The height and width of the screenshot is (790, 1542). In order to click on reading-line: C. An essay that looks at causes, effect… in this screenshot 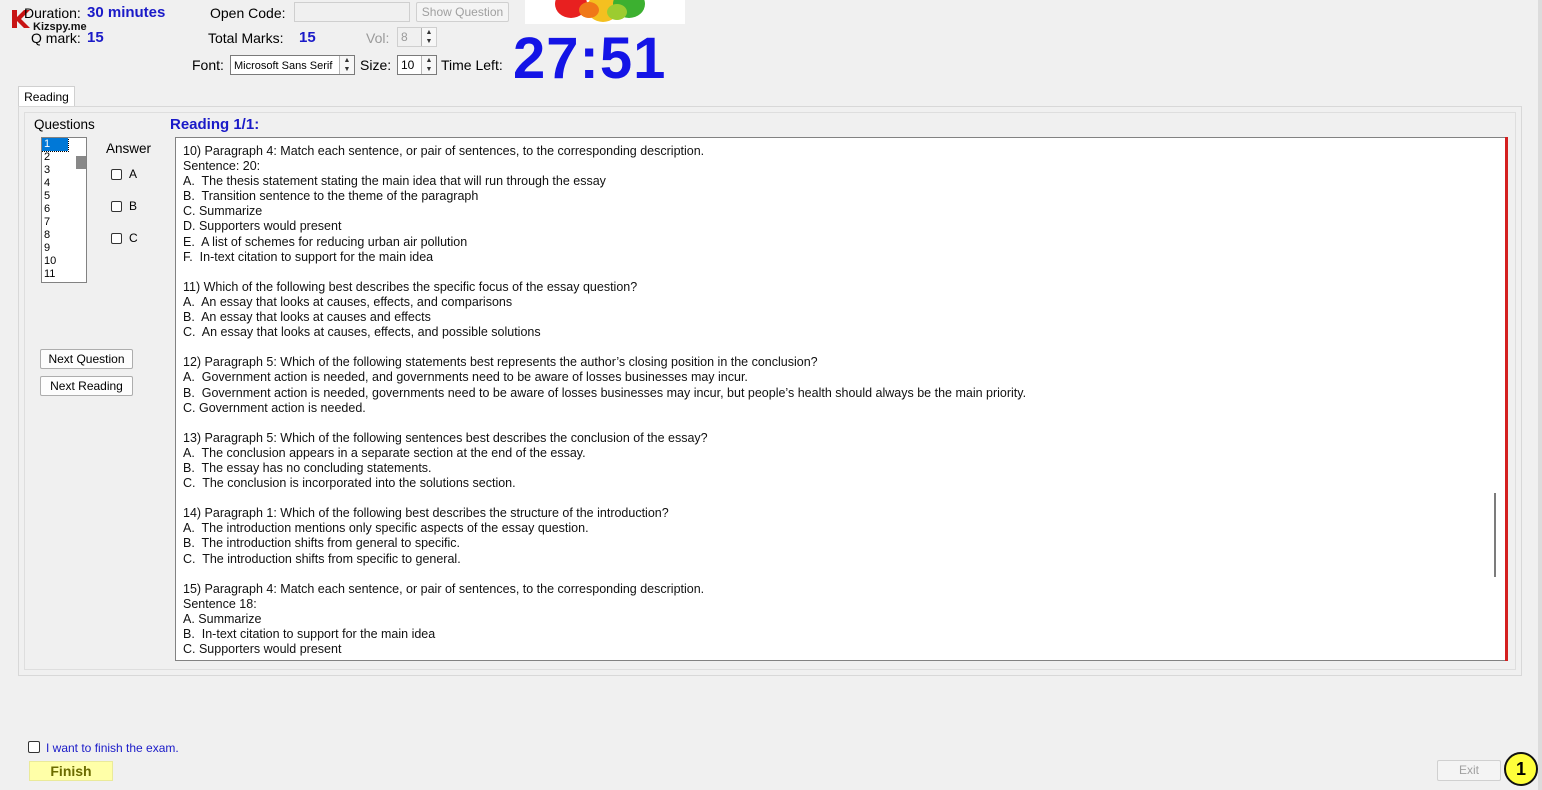, I will do `click(362, 332)`.